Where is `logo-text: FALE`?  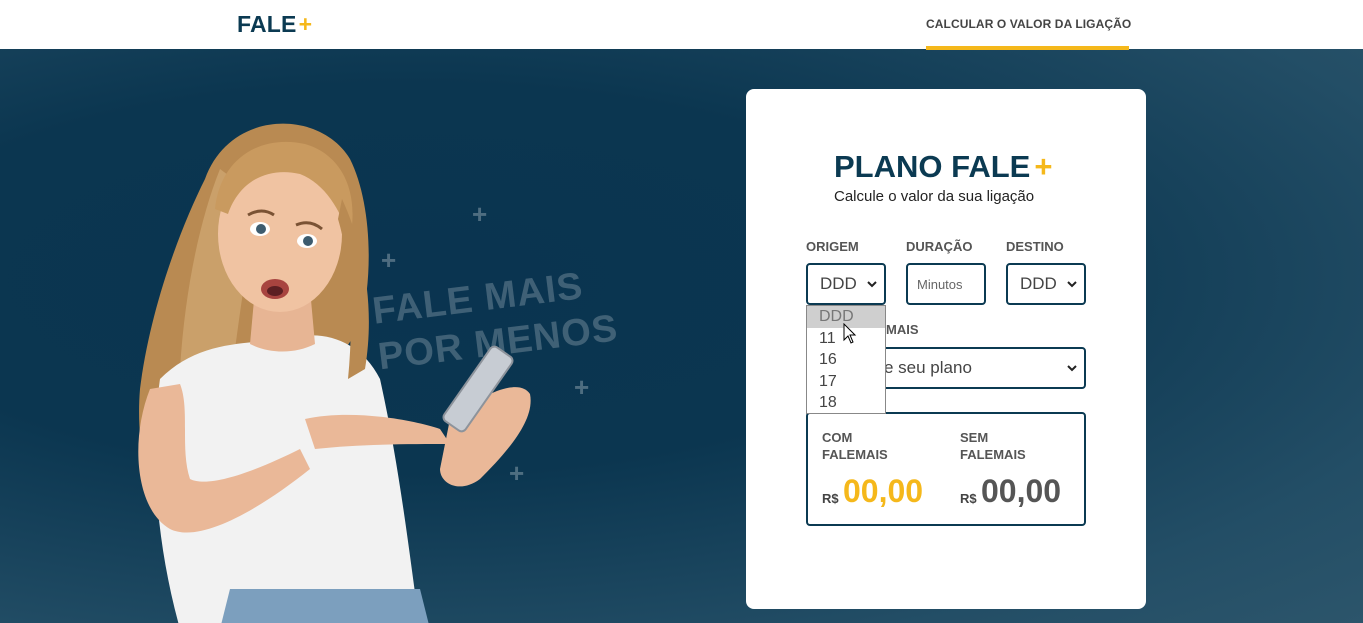 logo-text: FALE is located at coordinates (267, 24).